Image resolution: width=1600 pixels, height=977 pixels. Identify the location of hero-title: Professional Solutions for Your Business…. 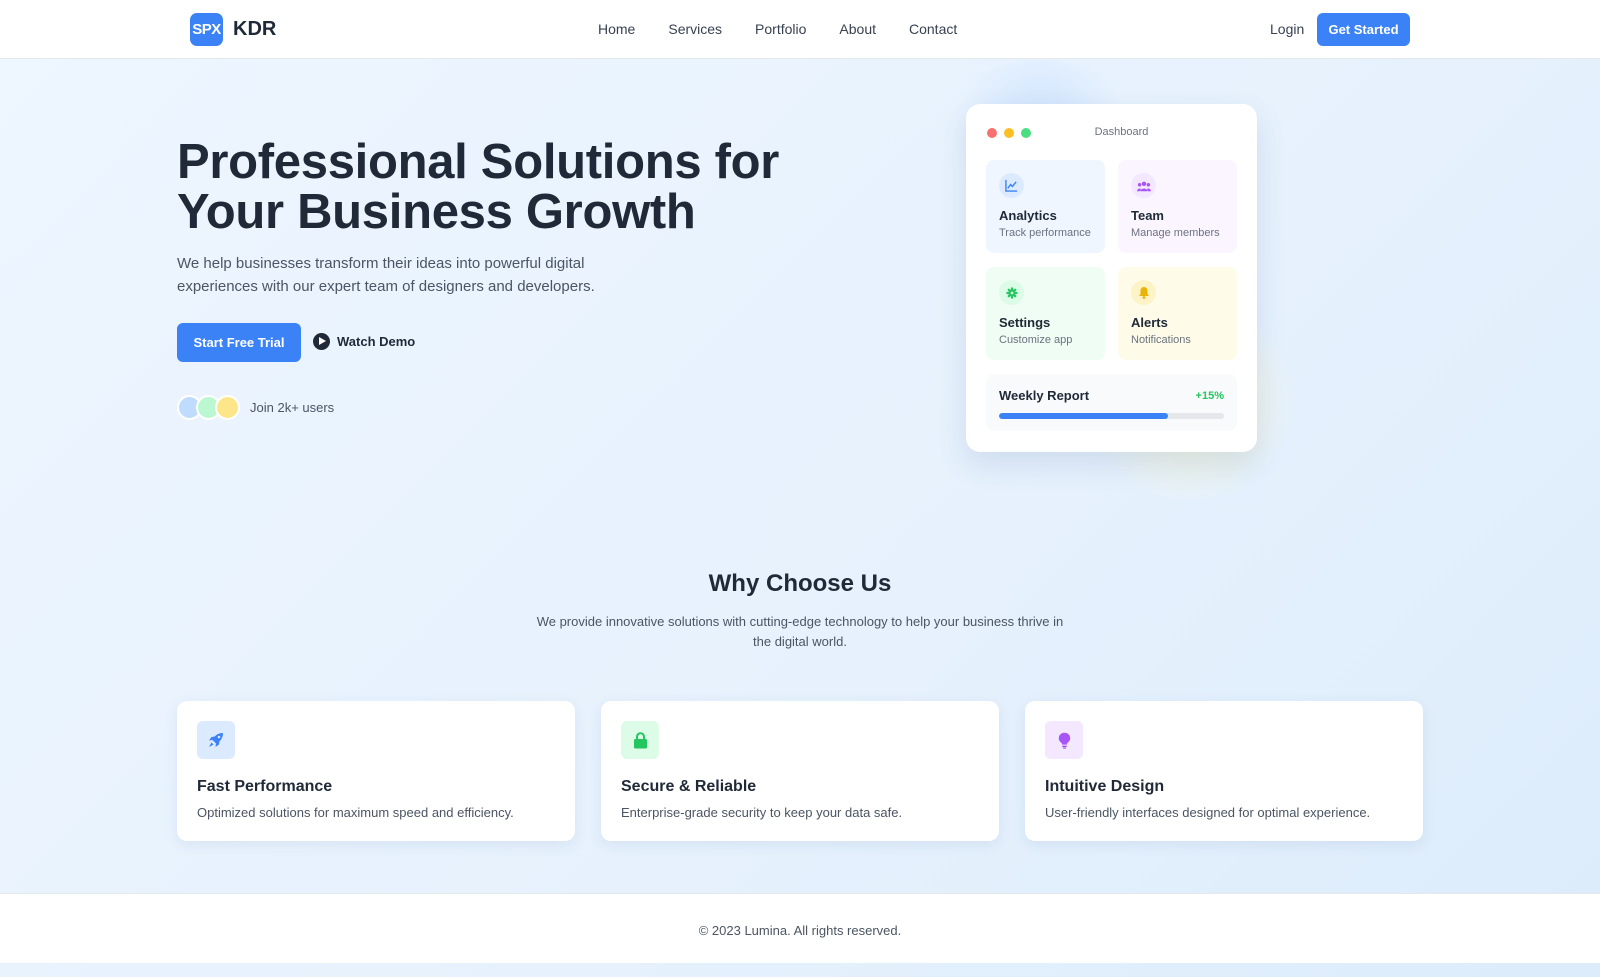
(497, 187).